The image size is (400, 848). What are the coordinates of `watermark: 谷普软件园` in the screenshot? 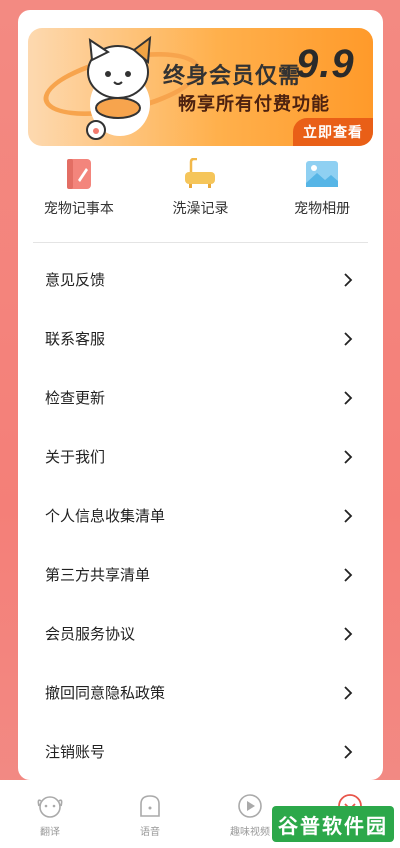 It's located at (333, 824).